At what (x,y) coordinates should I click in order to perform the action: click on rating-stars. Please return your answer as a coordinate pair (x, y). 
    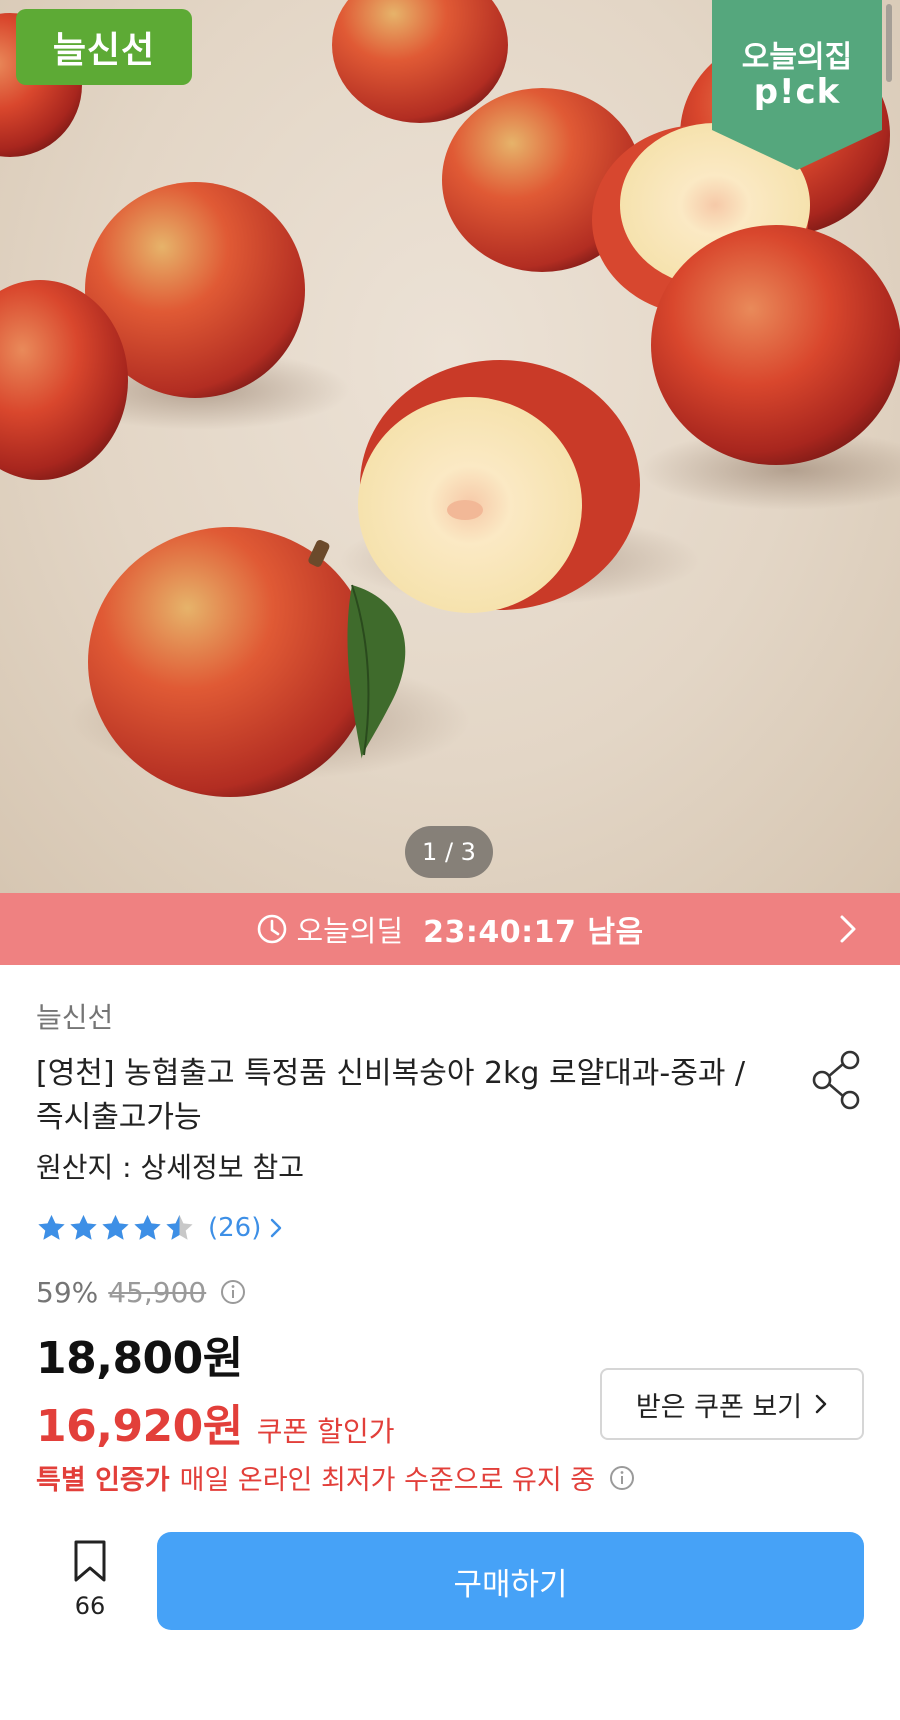
    Looking at the image, I should click on (116, 1228).